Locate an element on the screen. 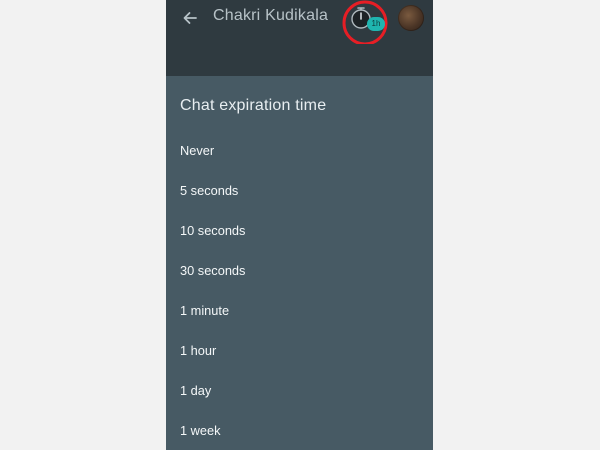 The height and width of the screenshot is (450, 600). chat-expiration-timer-button: 1h is located at coordinates (367, 22).